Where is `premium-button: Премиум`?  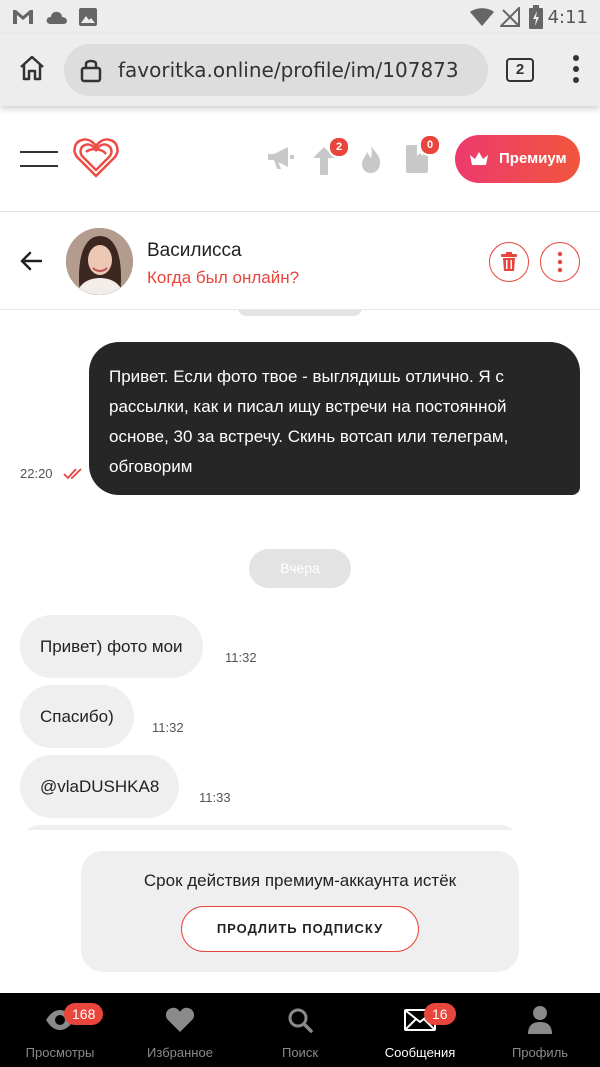 premium-button: Премиум is located at coordinates (517, 159).